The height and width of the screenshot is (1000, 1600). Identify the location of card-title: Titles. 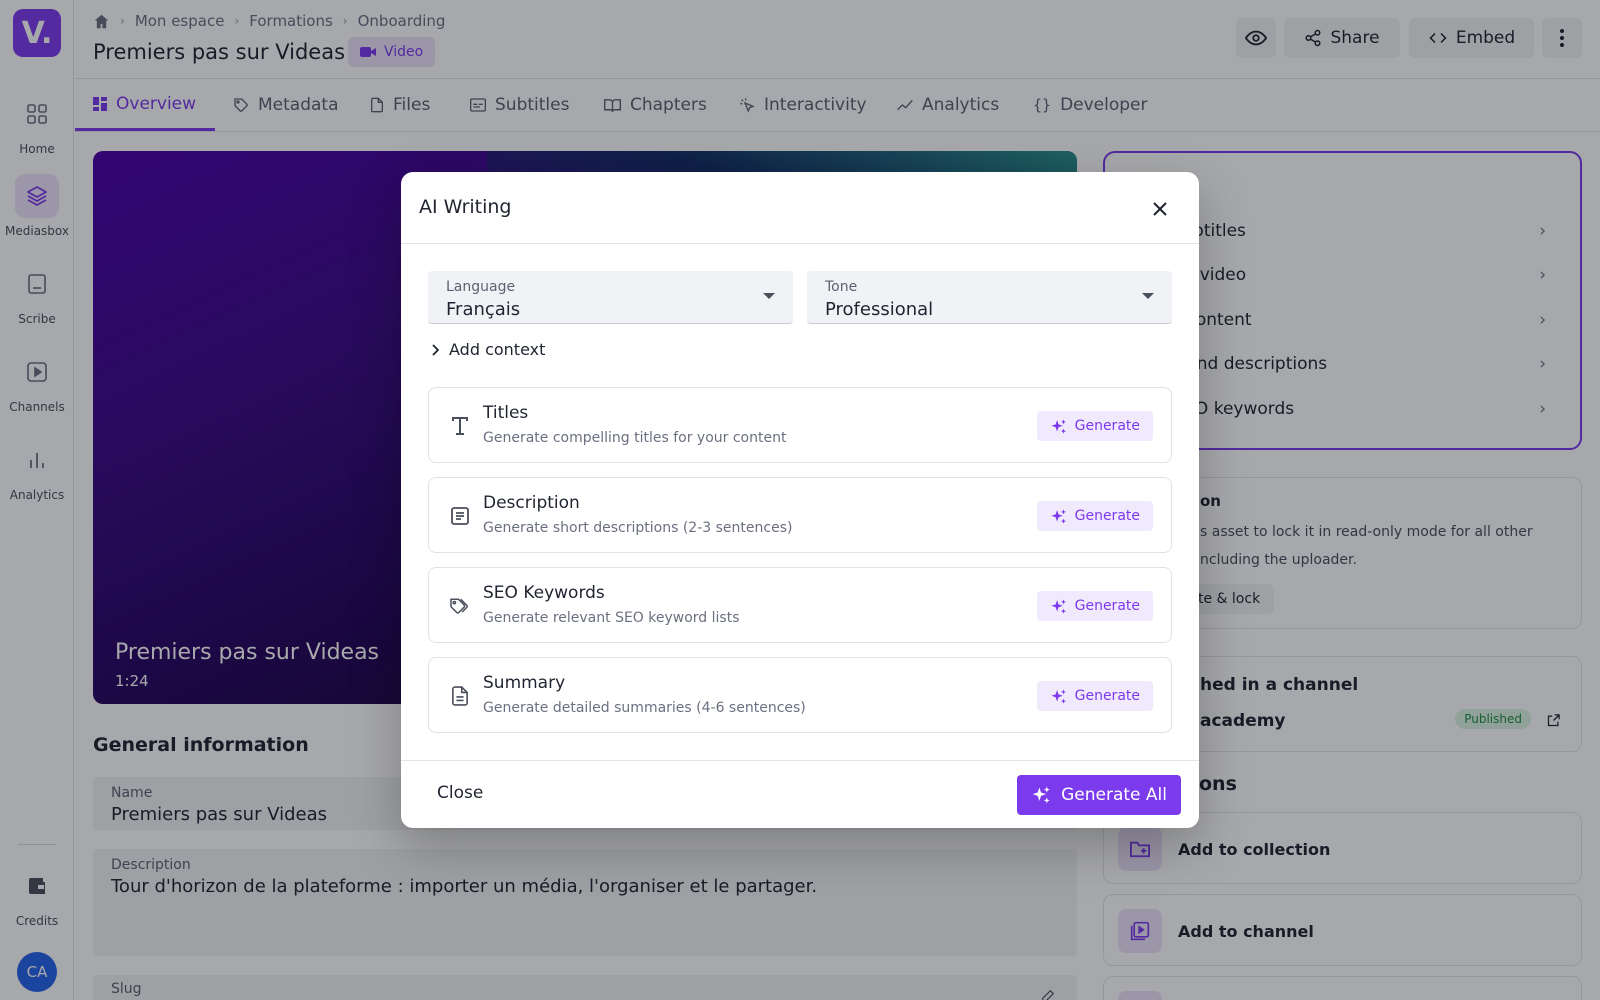
(506, 413).